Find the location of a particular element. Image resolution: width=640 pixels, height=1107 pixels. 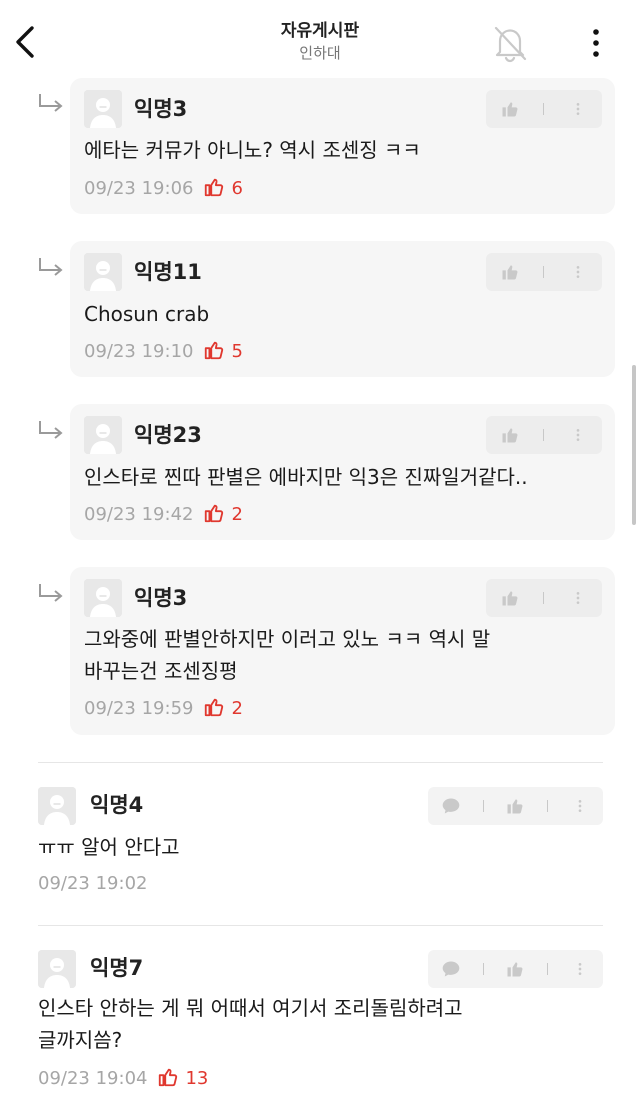

comment-meta: 09/23 19:42 2 is located at coordinates (163, 514).